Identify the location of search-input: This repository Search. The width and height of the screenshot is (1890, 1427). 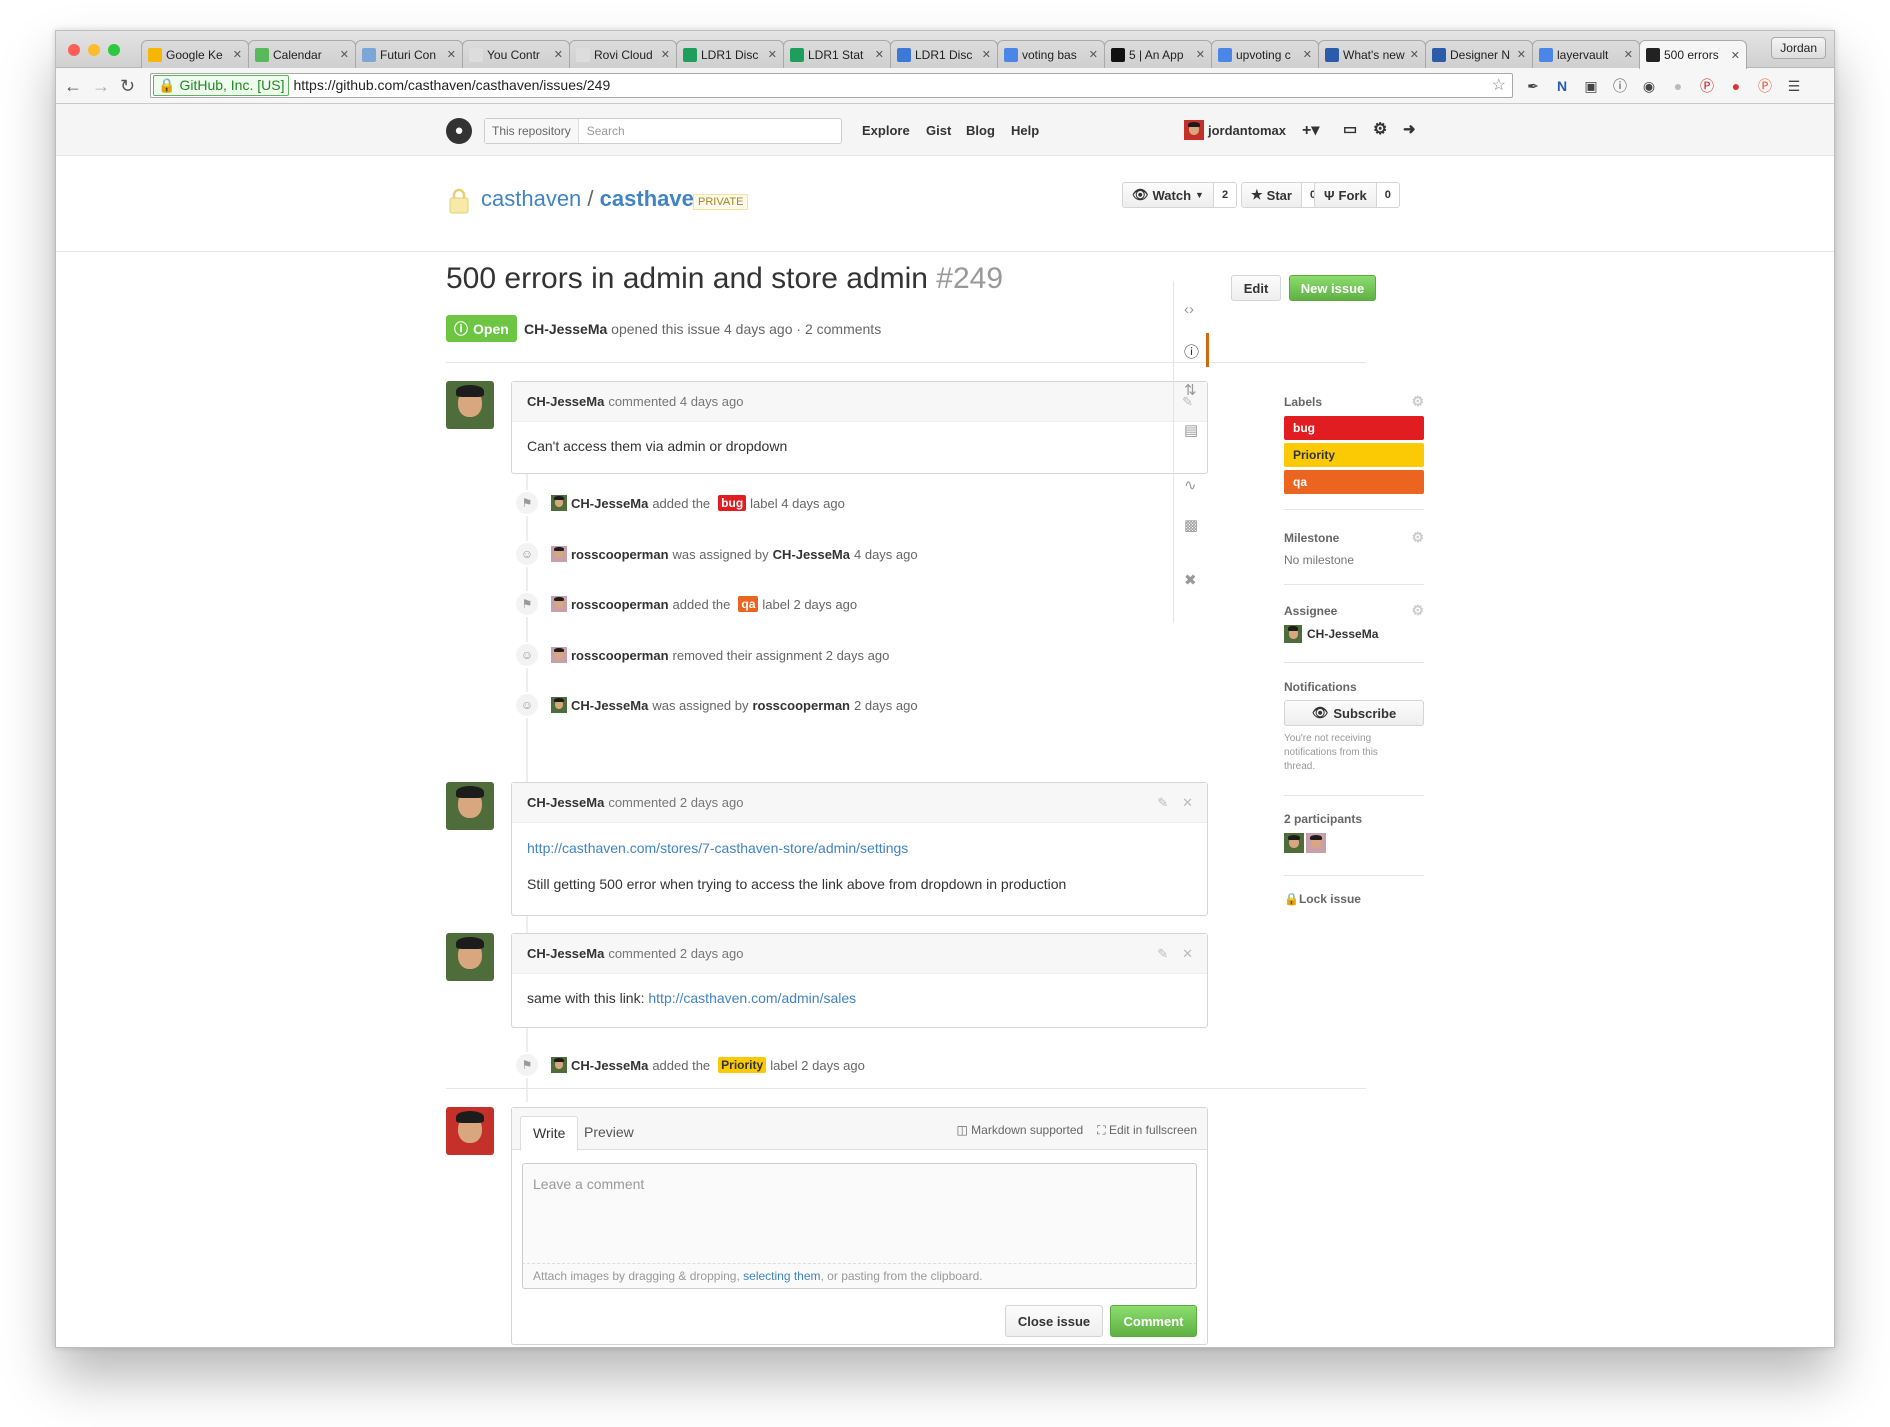
(663, 131).